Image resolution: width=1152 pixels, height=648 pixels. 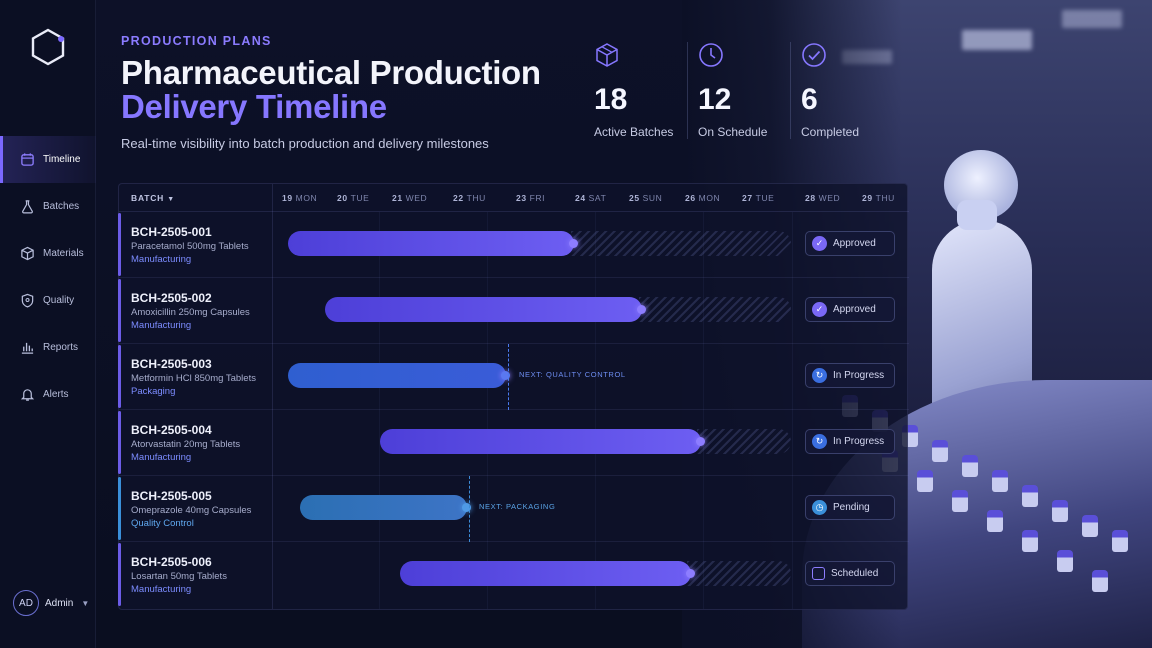 What do you see at coordinates (190, 312) in the screenshot?
I see `batch-product: Amoxicillin 250mg Capsules` at bounding box center [190, 312].